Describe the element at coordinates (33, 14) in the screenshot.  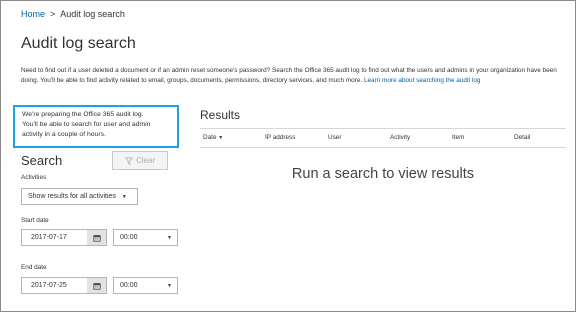
I see `breadcrumb-home-link: Home` at that location.